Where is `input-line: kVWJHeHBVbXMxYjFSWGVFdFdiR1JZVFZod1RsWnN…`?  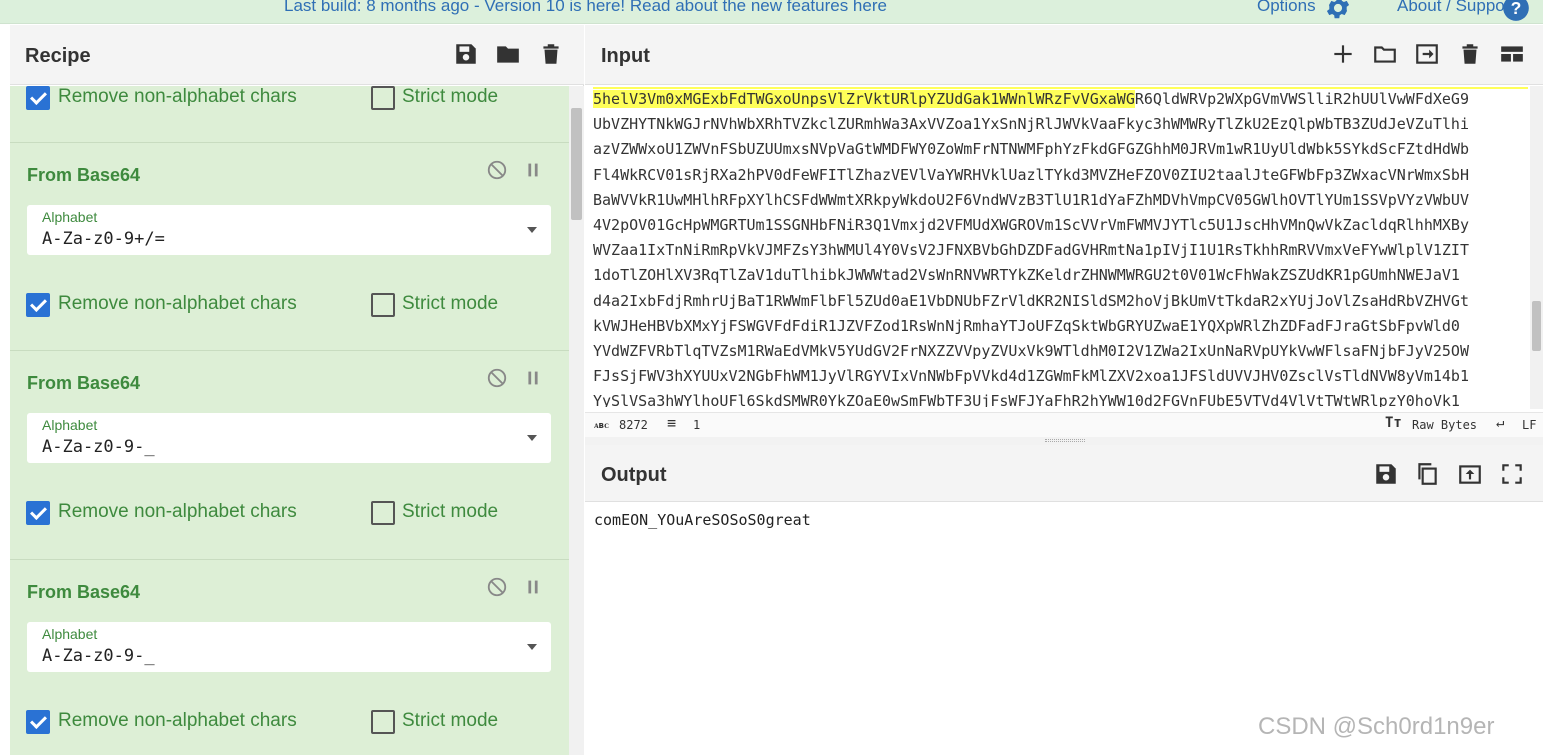
input-line: kVWJHeHBVbXMxYjFSWGVFdFdiR1JZVFZod1RsWnN… is located at coordinates (1026, 325).